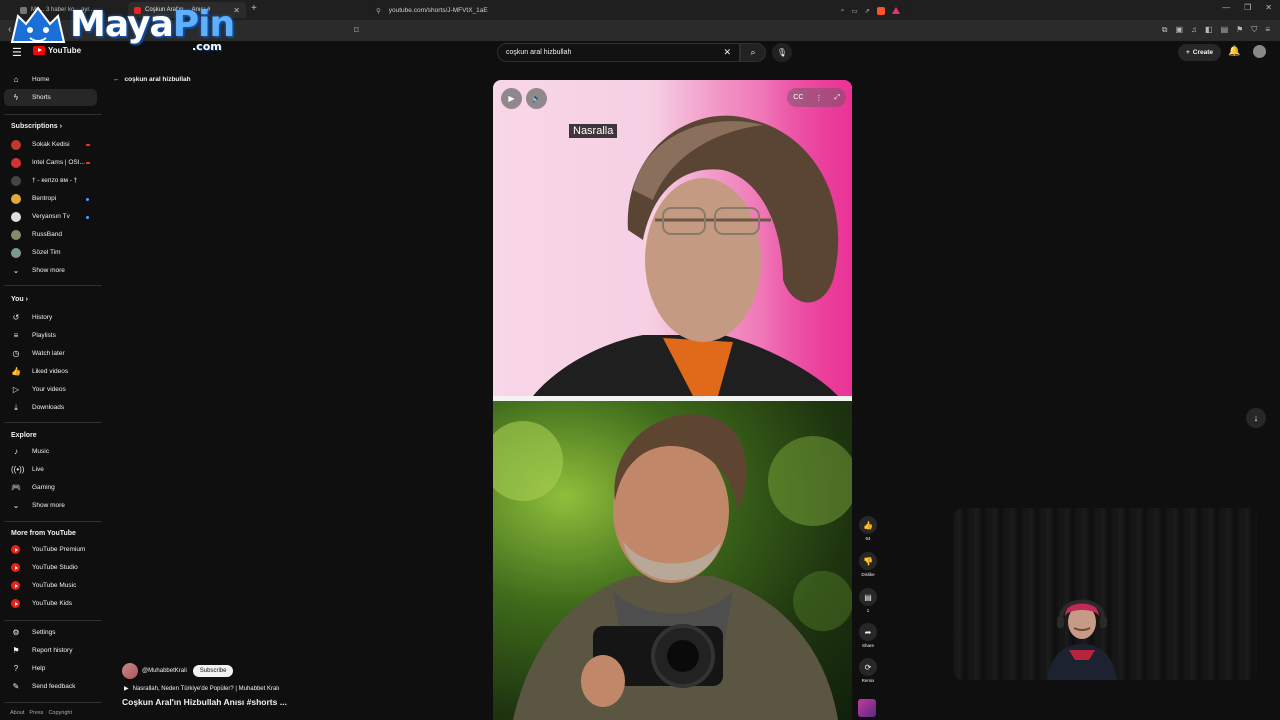 The width and height of the screenshot is (1280, 720). I want to click on mayapin-watermark: MayaPin .com, so click(120, 28).